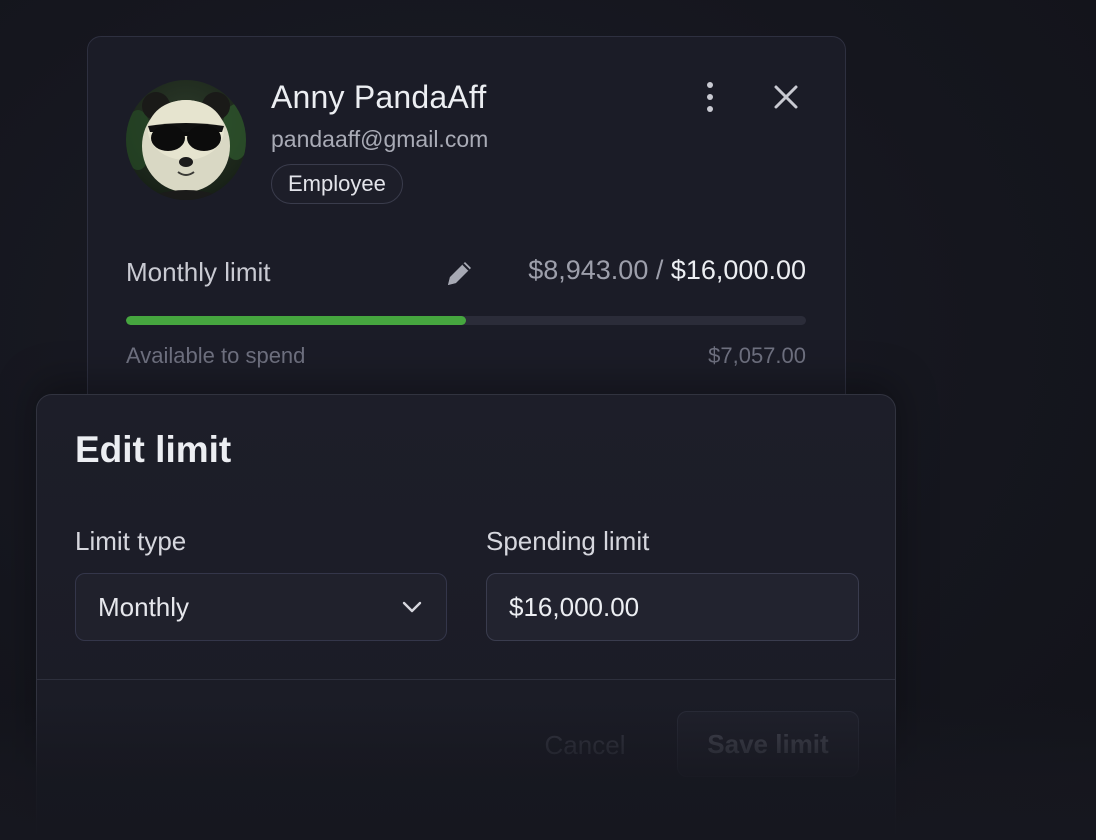 The image size is (1096, 840). Describe the element at coordinates (131, 541) in the screenshot. I see `limit-type-label: Limit type` at that location.